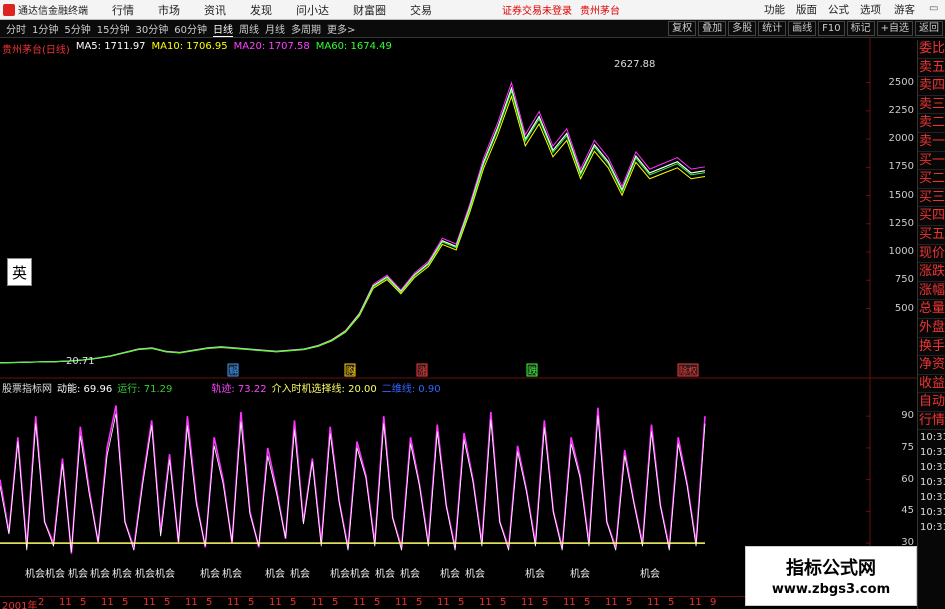 The width and height of the screenshot is (945, 609). Describe the element at coordinates (688, 371) in the screenshot. I see `event-marker-label: 除权` at that location.